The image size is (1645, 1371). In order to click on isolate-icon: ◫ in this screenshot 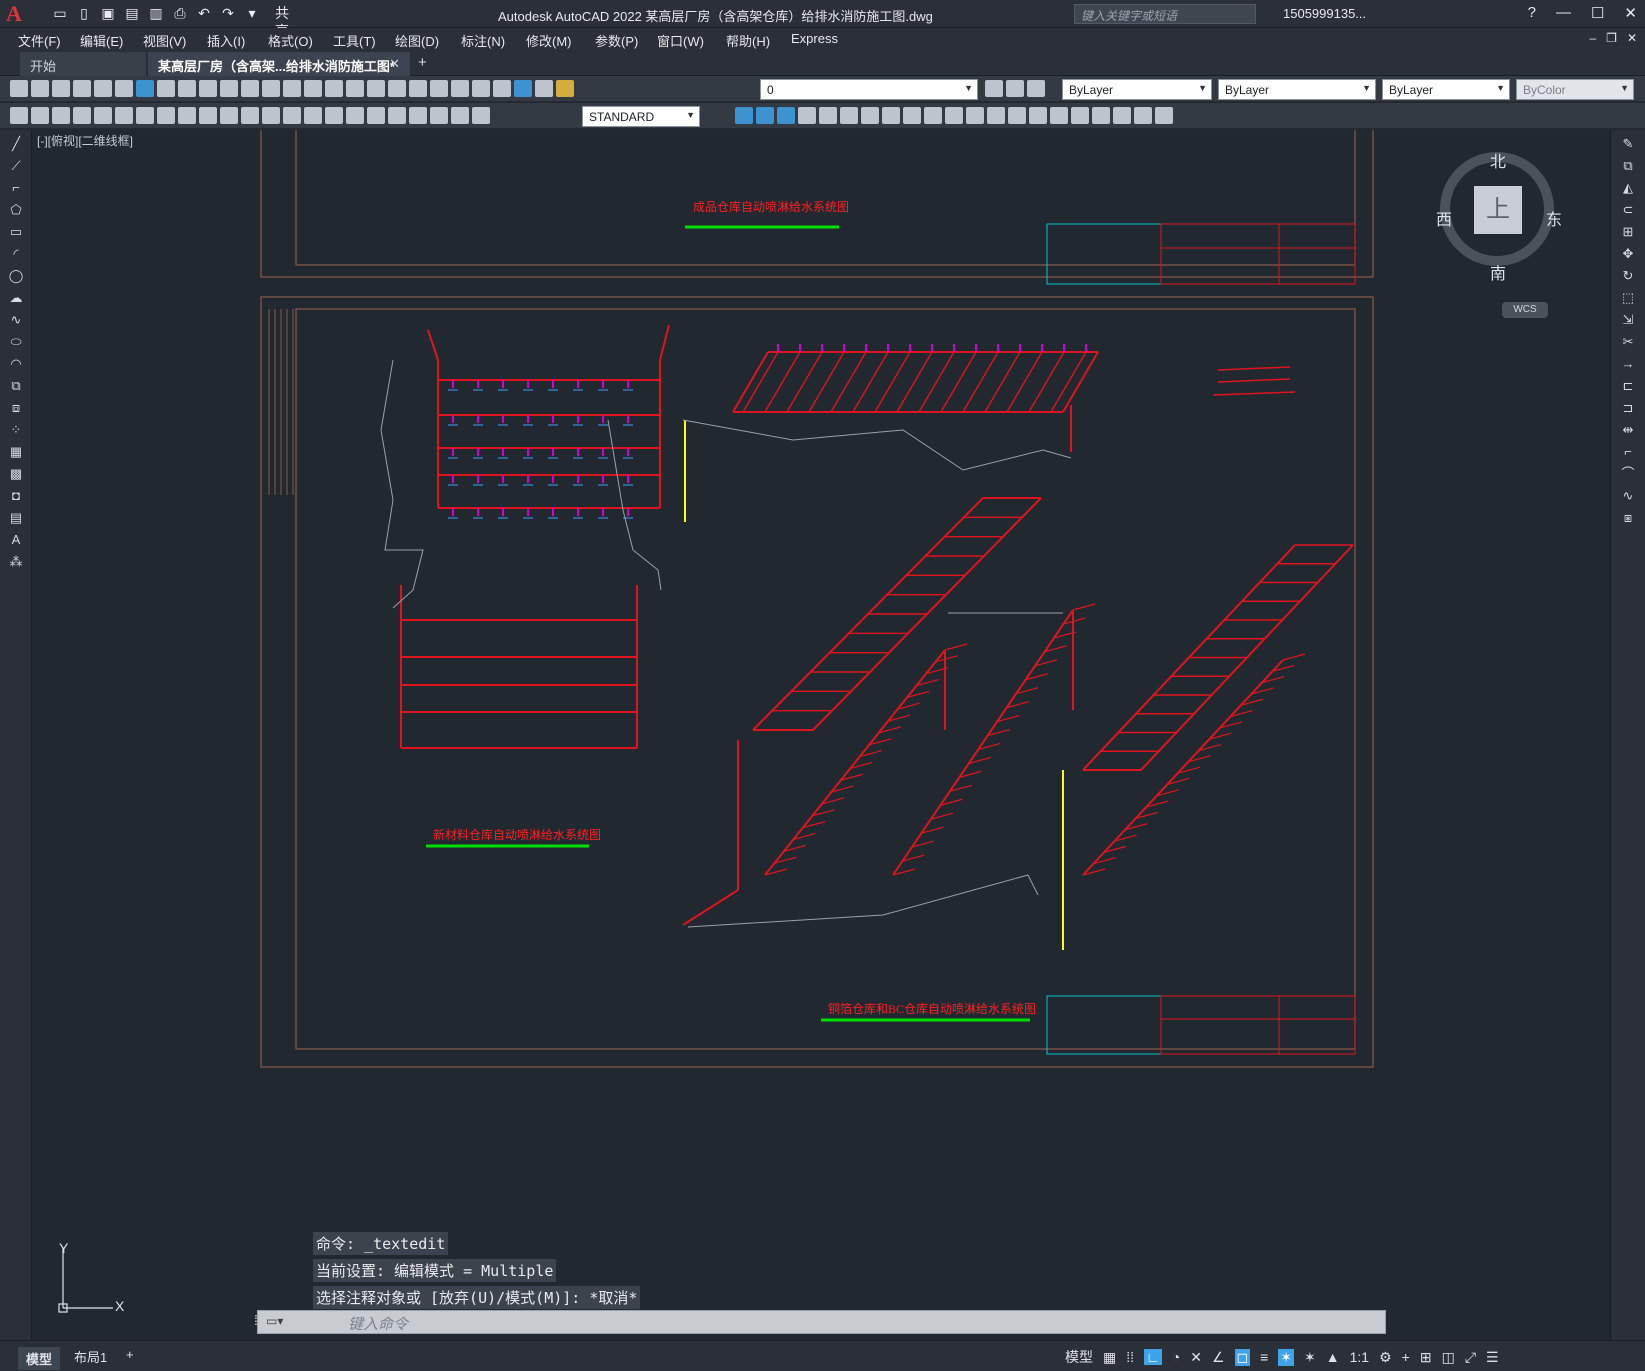, I will do `click(1448, 1357)`.